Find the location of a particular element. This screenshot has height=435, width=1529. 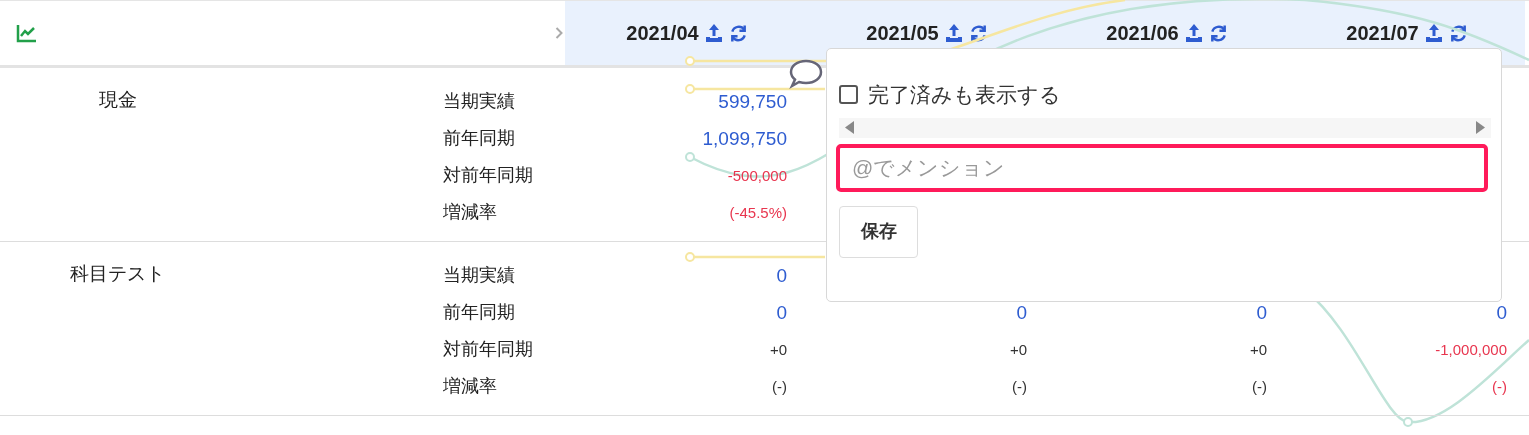

value-cell: (-45.5%) is located at coordinates (758, 212).